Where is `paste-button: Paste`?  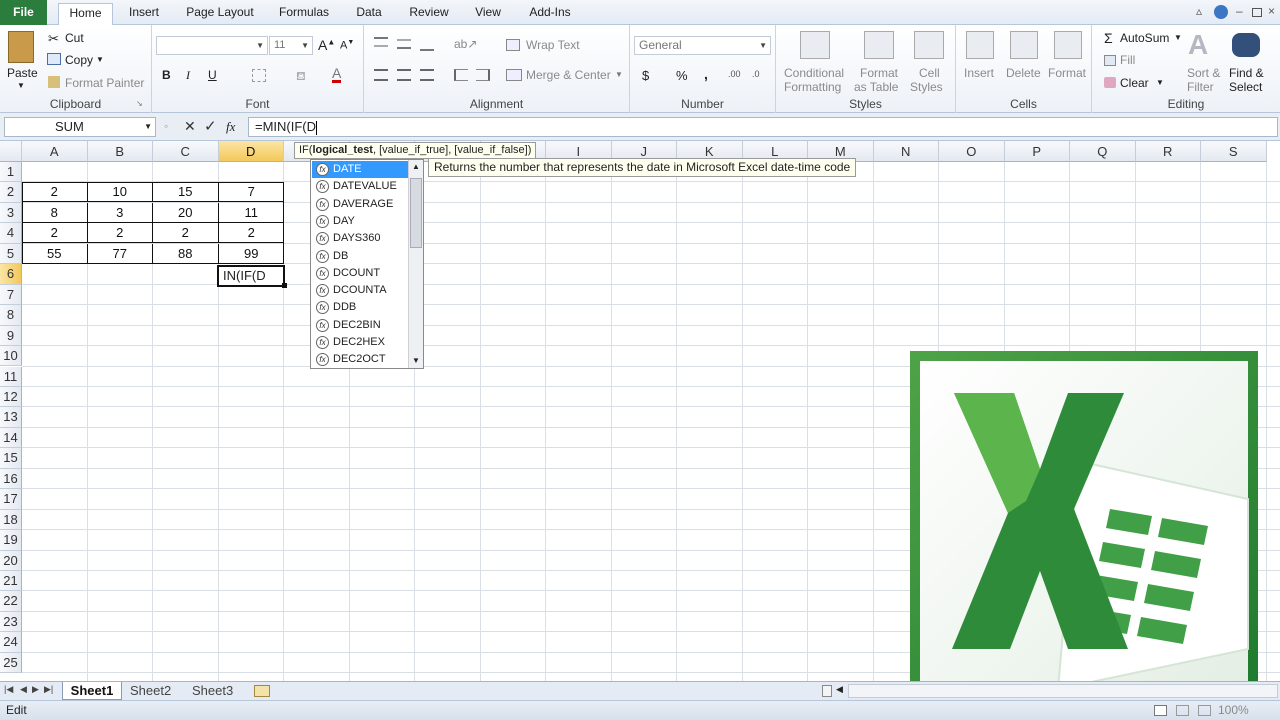 paste-button: Paste is located at coordinates (22, 73).